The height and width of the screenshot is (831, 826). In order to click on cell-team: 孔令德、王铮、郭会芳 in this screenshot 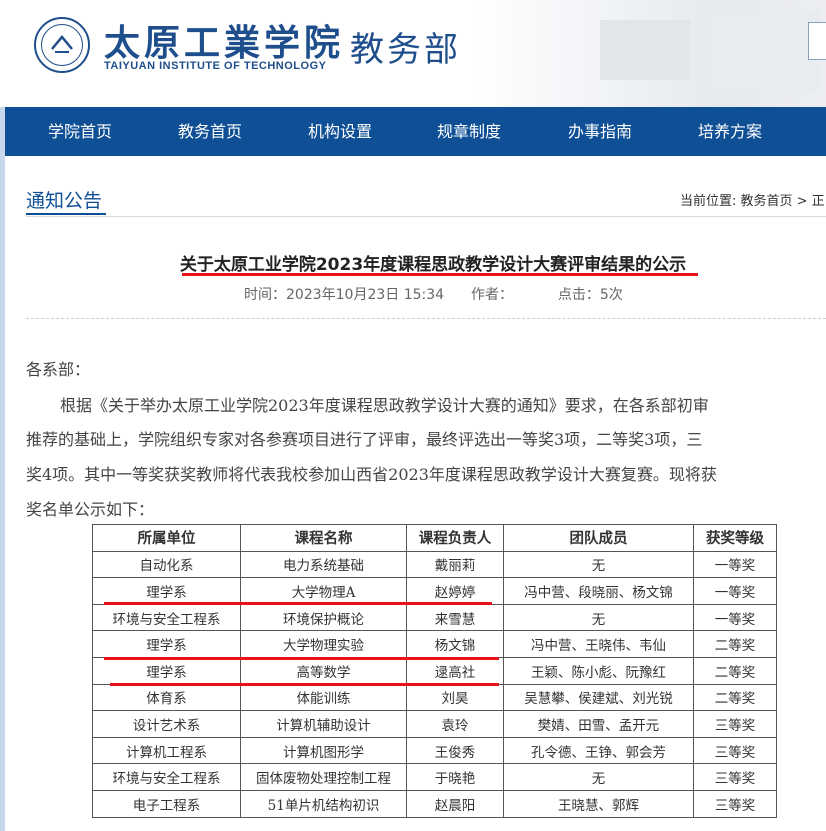, I will do `click(598, 750)`.